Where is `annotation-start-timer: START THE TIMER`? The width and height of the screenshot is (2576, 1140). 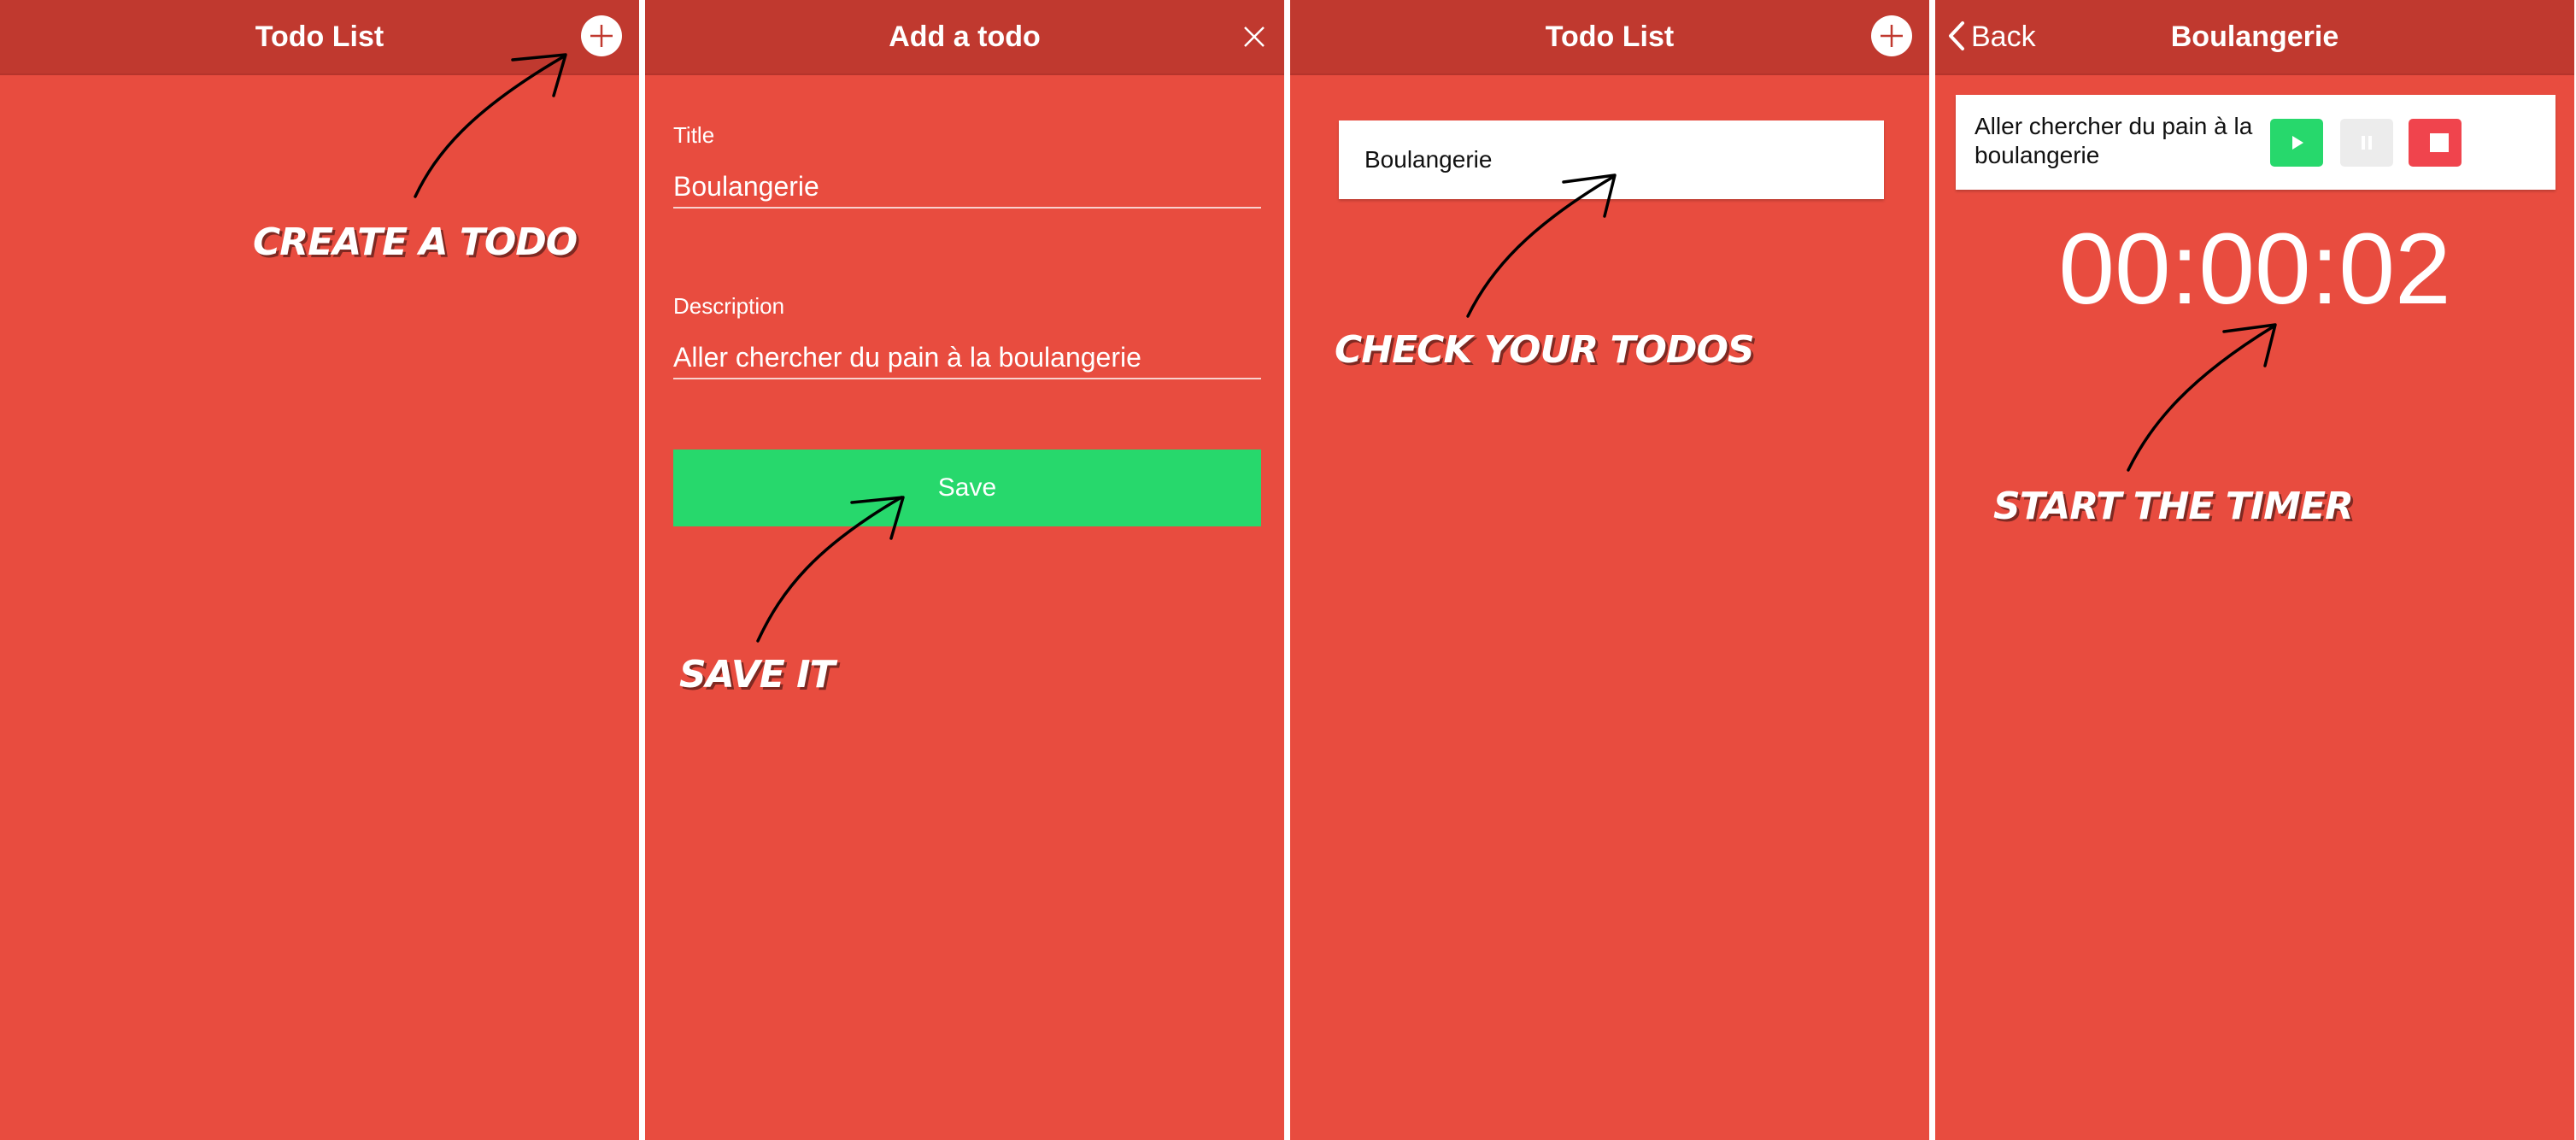
annotation-start-timer: START THE TIMER is located at coordinates (2173, 507).